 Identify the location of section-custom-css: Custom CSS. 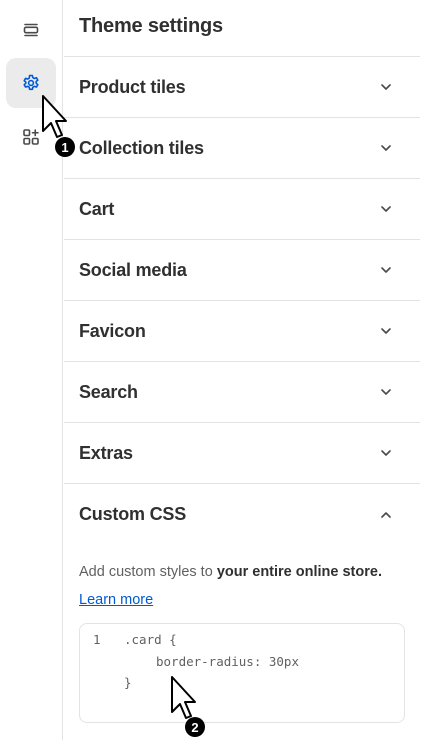
(242, 514).